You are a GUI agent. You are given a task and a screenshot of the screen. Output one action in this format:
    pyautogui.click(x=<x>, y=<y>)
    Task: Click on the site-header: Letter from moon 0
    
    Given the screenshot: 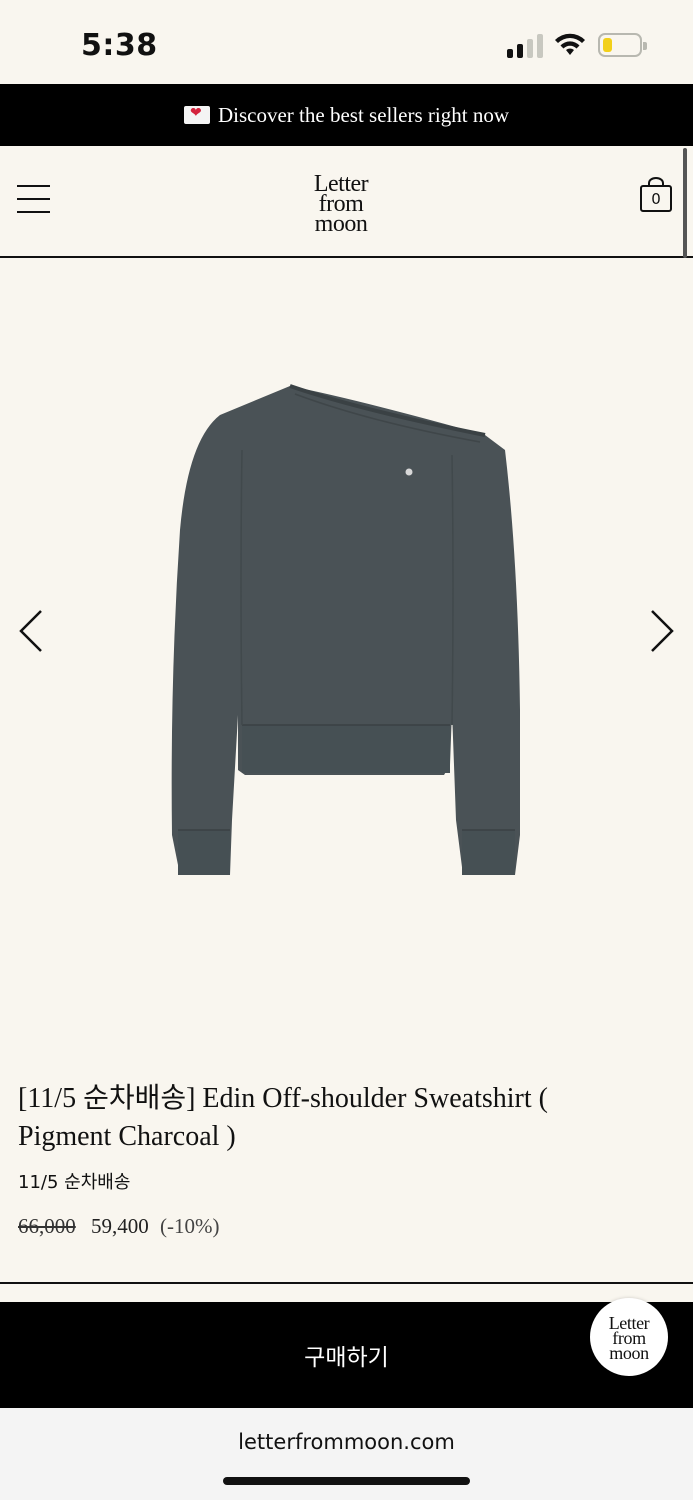 What is the action you would take?
    pyautogui.click(x=346, y=202)
    